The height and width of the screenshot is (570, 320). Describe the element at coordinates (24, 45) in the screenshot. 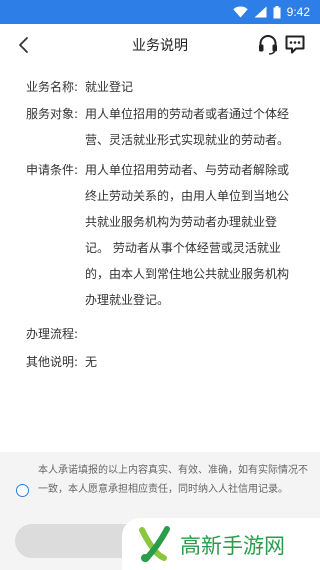

I see `chevron-left-icon` at that location.